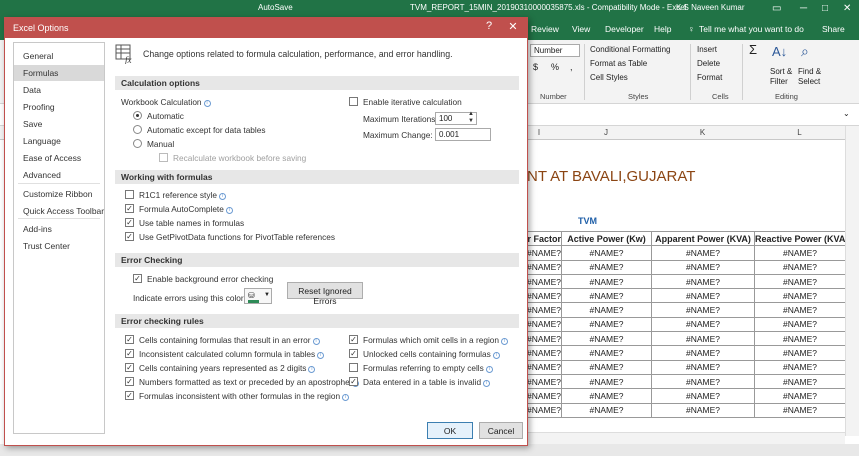 The width and height of the screenshot is (859, 456). Describe the element at coordinates (702, 132) in the screenshot. I see `column-header: K` at that location.